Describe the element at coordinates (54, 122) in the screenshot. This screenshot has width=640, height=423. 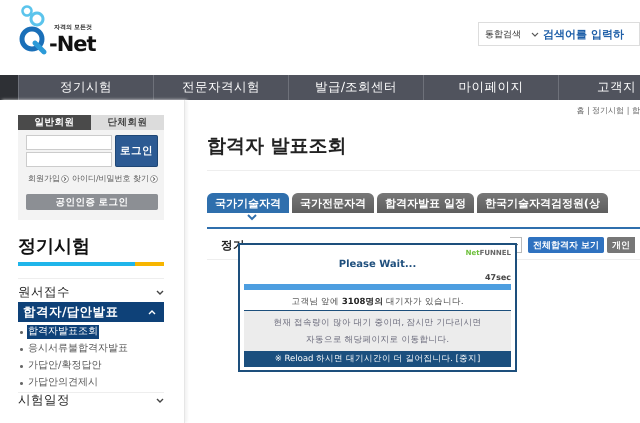
I see `member-type-tab: 일반회원` at that location.